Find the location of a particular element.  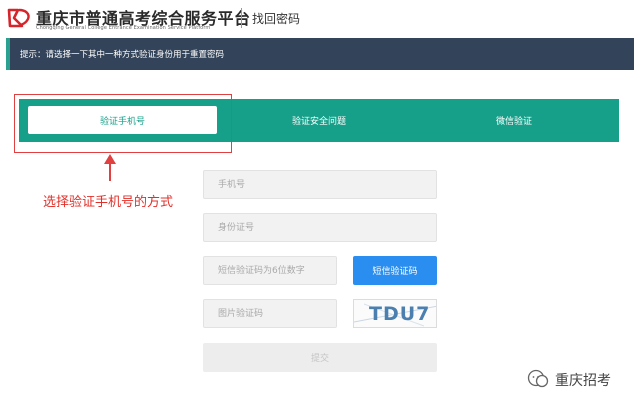

get-sms-code-button: 短信验证码 is located at coordinates (395, 270).